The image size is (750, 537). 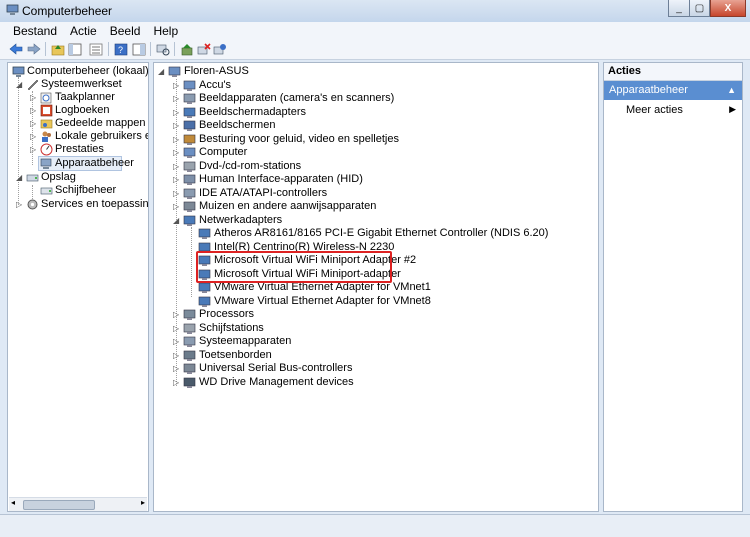 I want to click on menu-help: Help, so click(x=166, y=31).